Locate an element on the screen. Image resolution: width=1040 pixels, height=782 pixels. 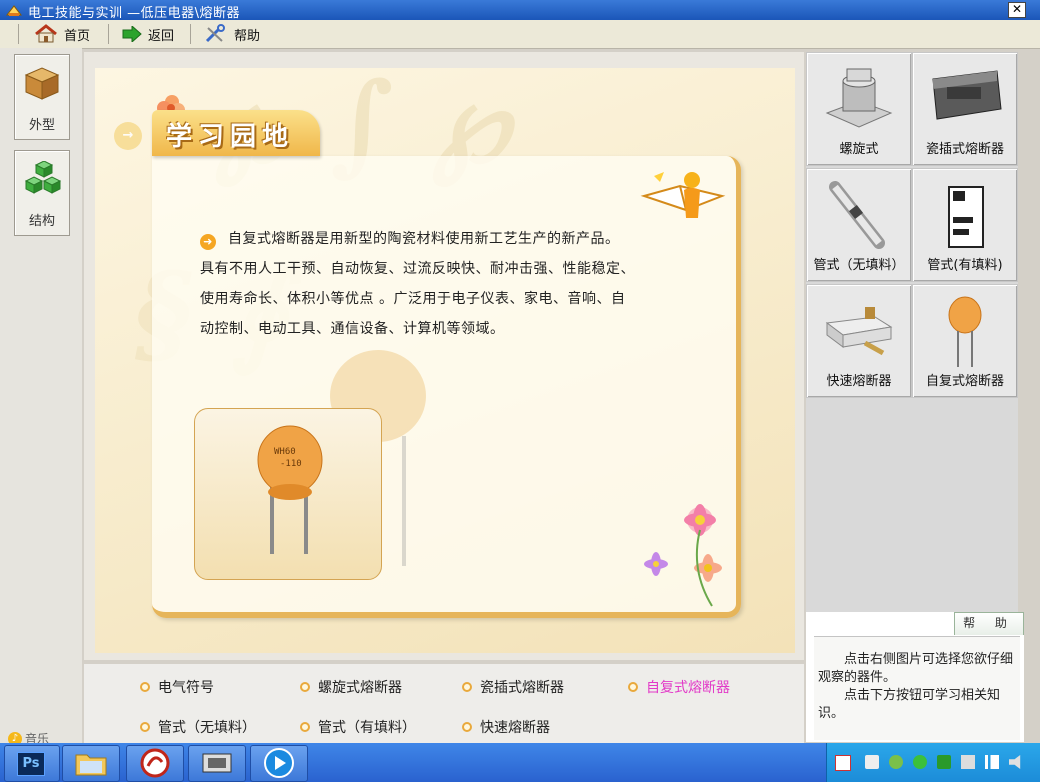
photoshop-icon: Ps is located at coordinates (31, 764).